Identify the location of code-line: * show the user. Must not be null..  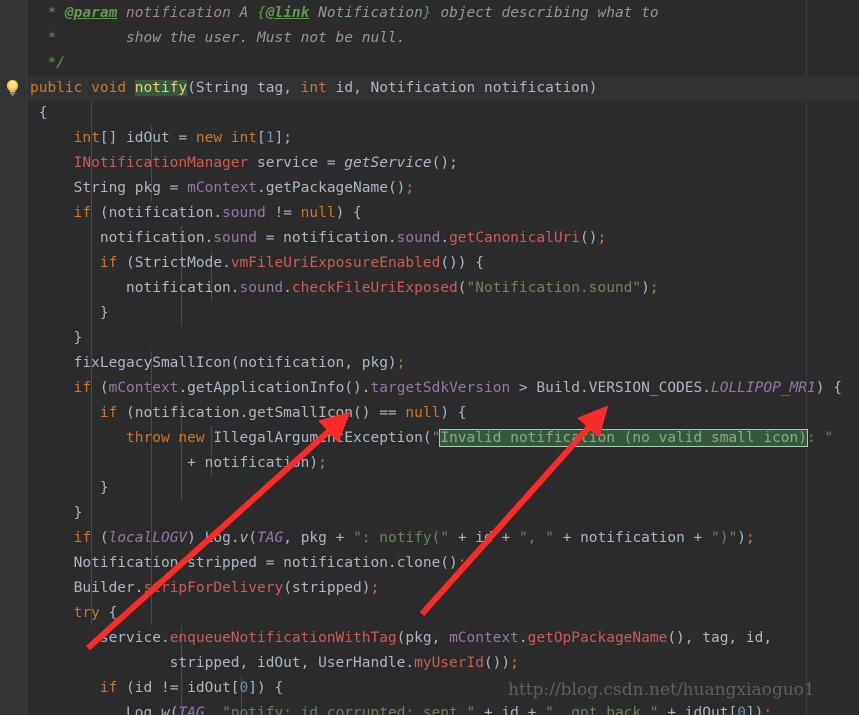
(429, 38).